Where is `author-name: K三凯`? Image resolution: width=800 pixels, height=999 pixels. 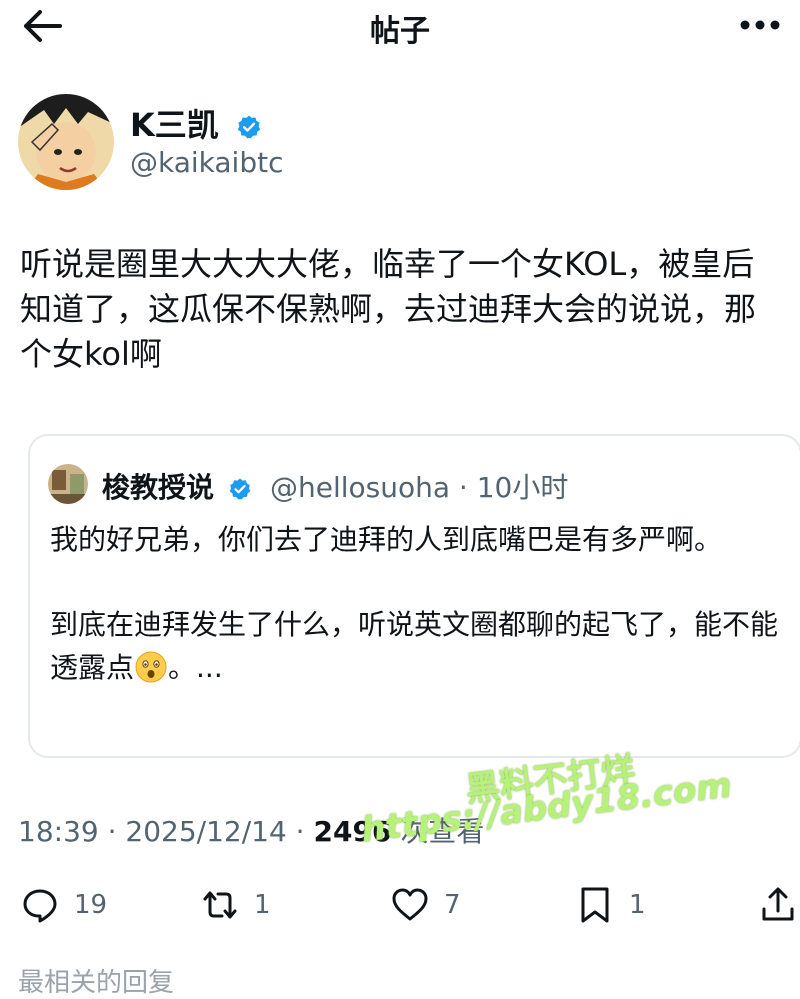
author-name: K三凯 is located at coordinates (196, 123).